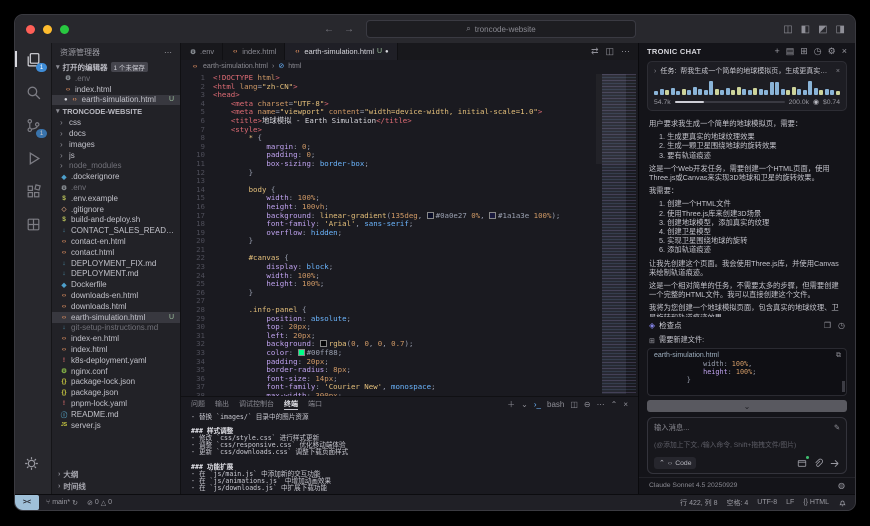 This screenshot has width=870, height=526. What do you see at coordinates (625, 404) in the screenshot?
I see `close-panel-icon: ×` at bounding box center [625, 404].